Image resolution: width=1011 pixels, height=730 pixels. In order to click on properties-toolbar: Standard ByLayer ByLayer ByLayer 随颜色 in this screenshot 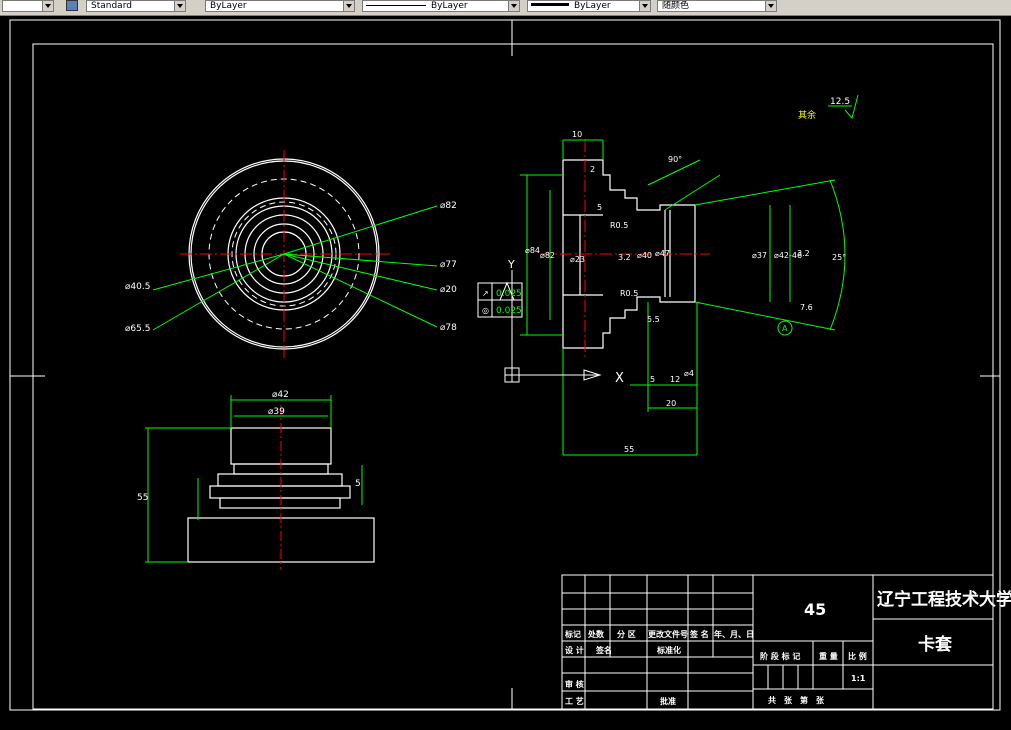, I will do `click(505, 8)`.